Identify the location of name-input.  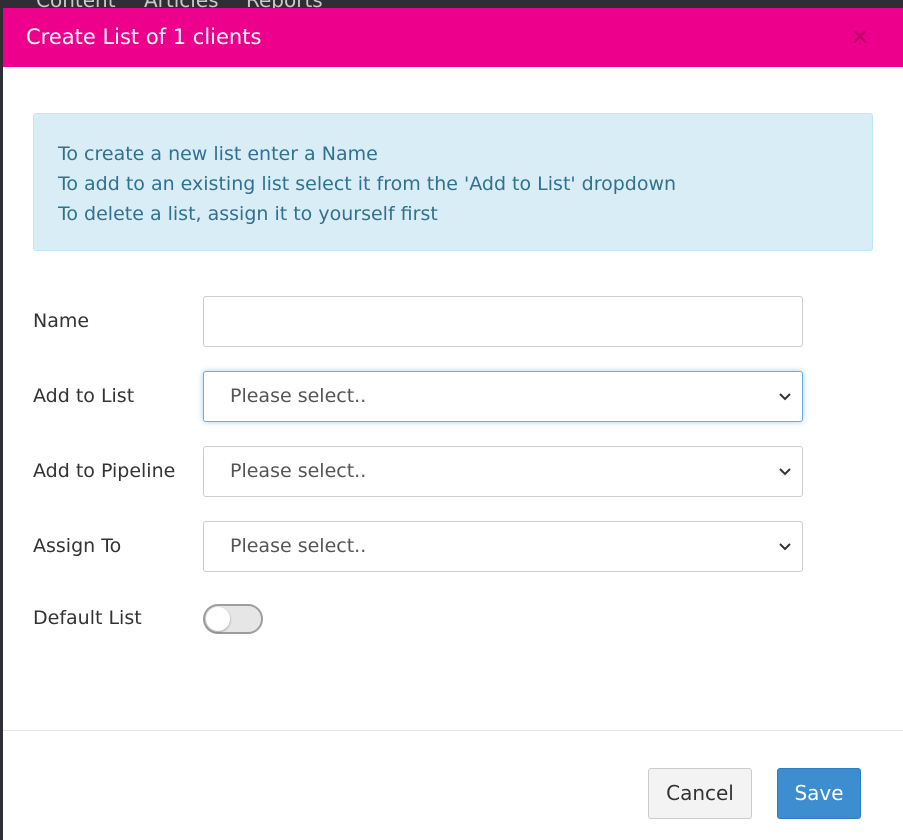
(503, 321).